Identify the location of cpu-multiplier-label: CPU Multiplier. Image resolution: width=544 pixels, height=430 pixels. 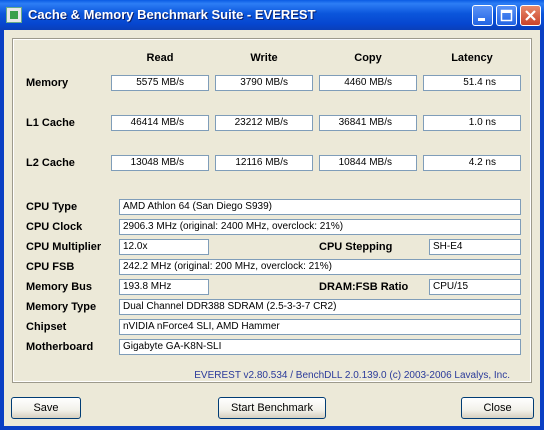
(64, 247).